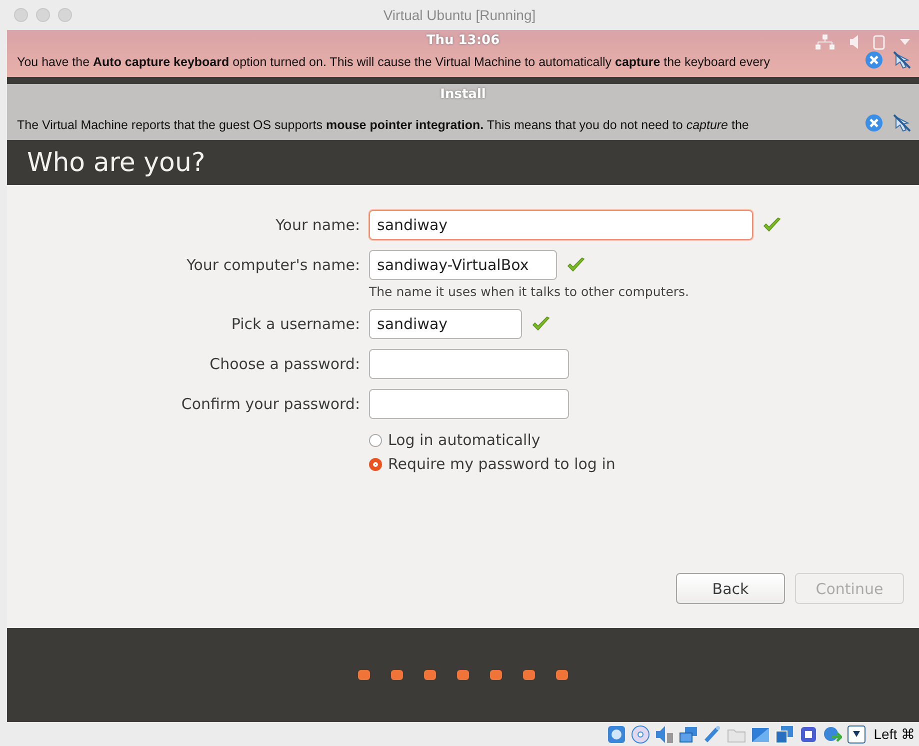 This screenshot has height=746, width=919. What do you see at coordinates (712, 734) in the screenshot?
I see `usb-icon` at bounding box center [712, 734].